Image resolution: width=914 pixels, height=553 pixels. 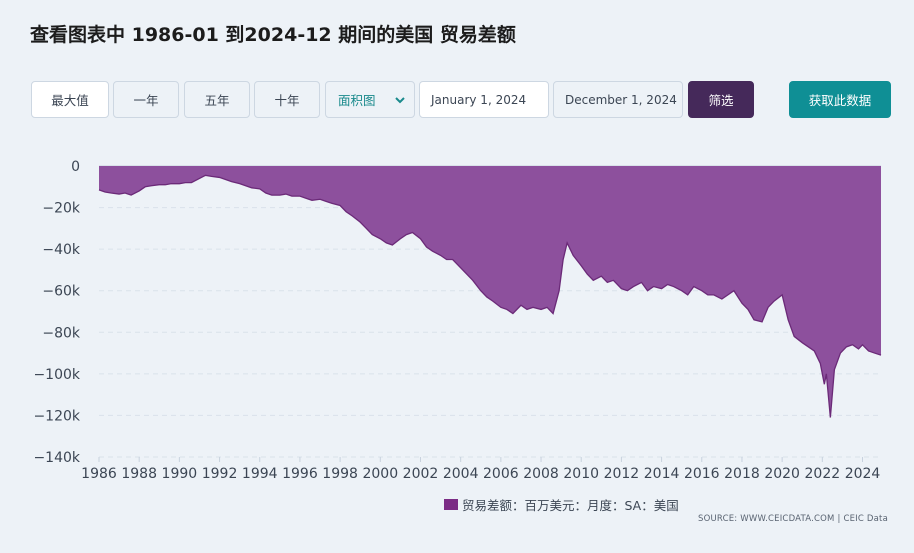 What do you see at coordinates (782, 474) in the screenshot?
I see `x-tick-label: 2020` at bounding box center [782, 474].